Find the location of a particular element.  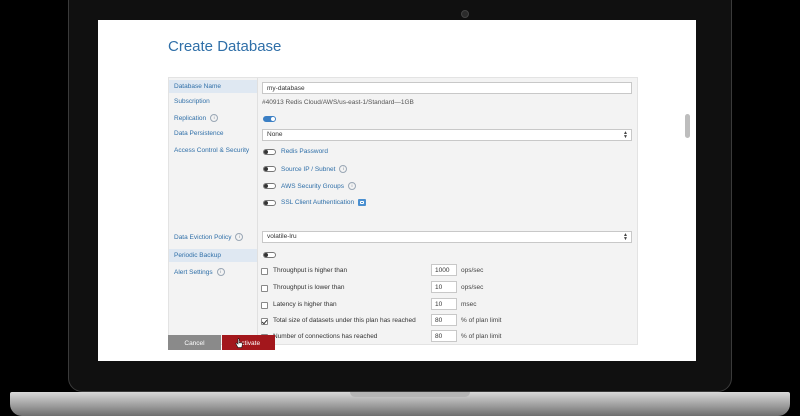

hand-cursor-icon is located at coordinates (239, 343).